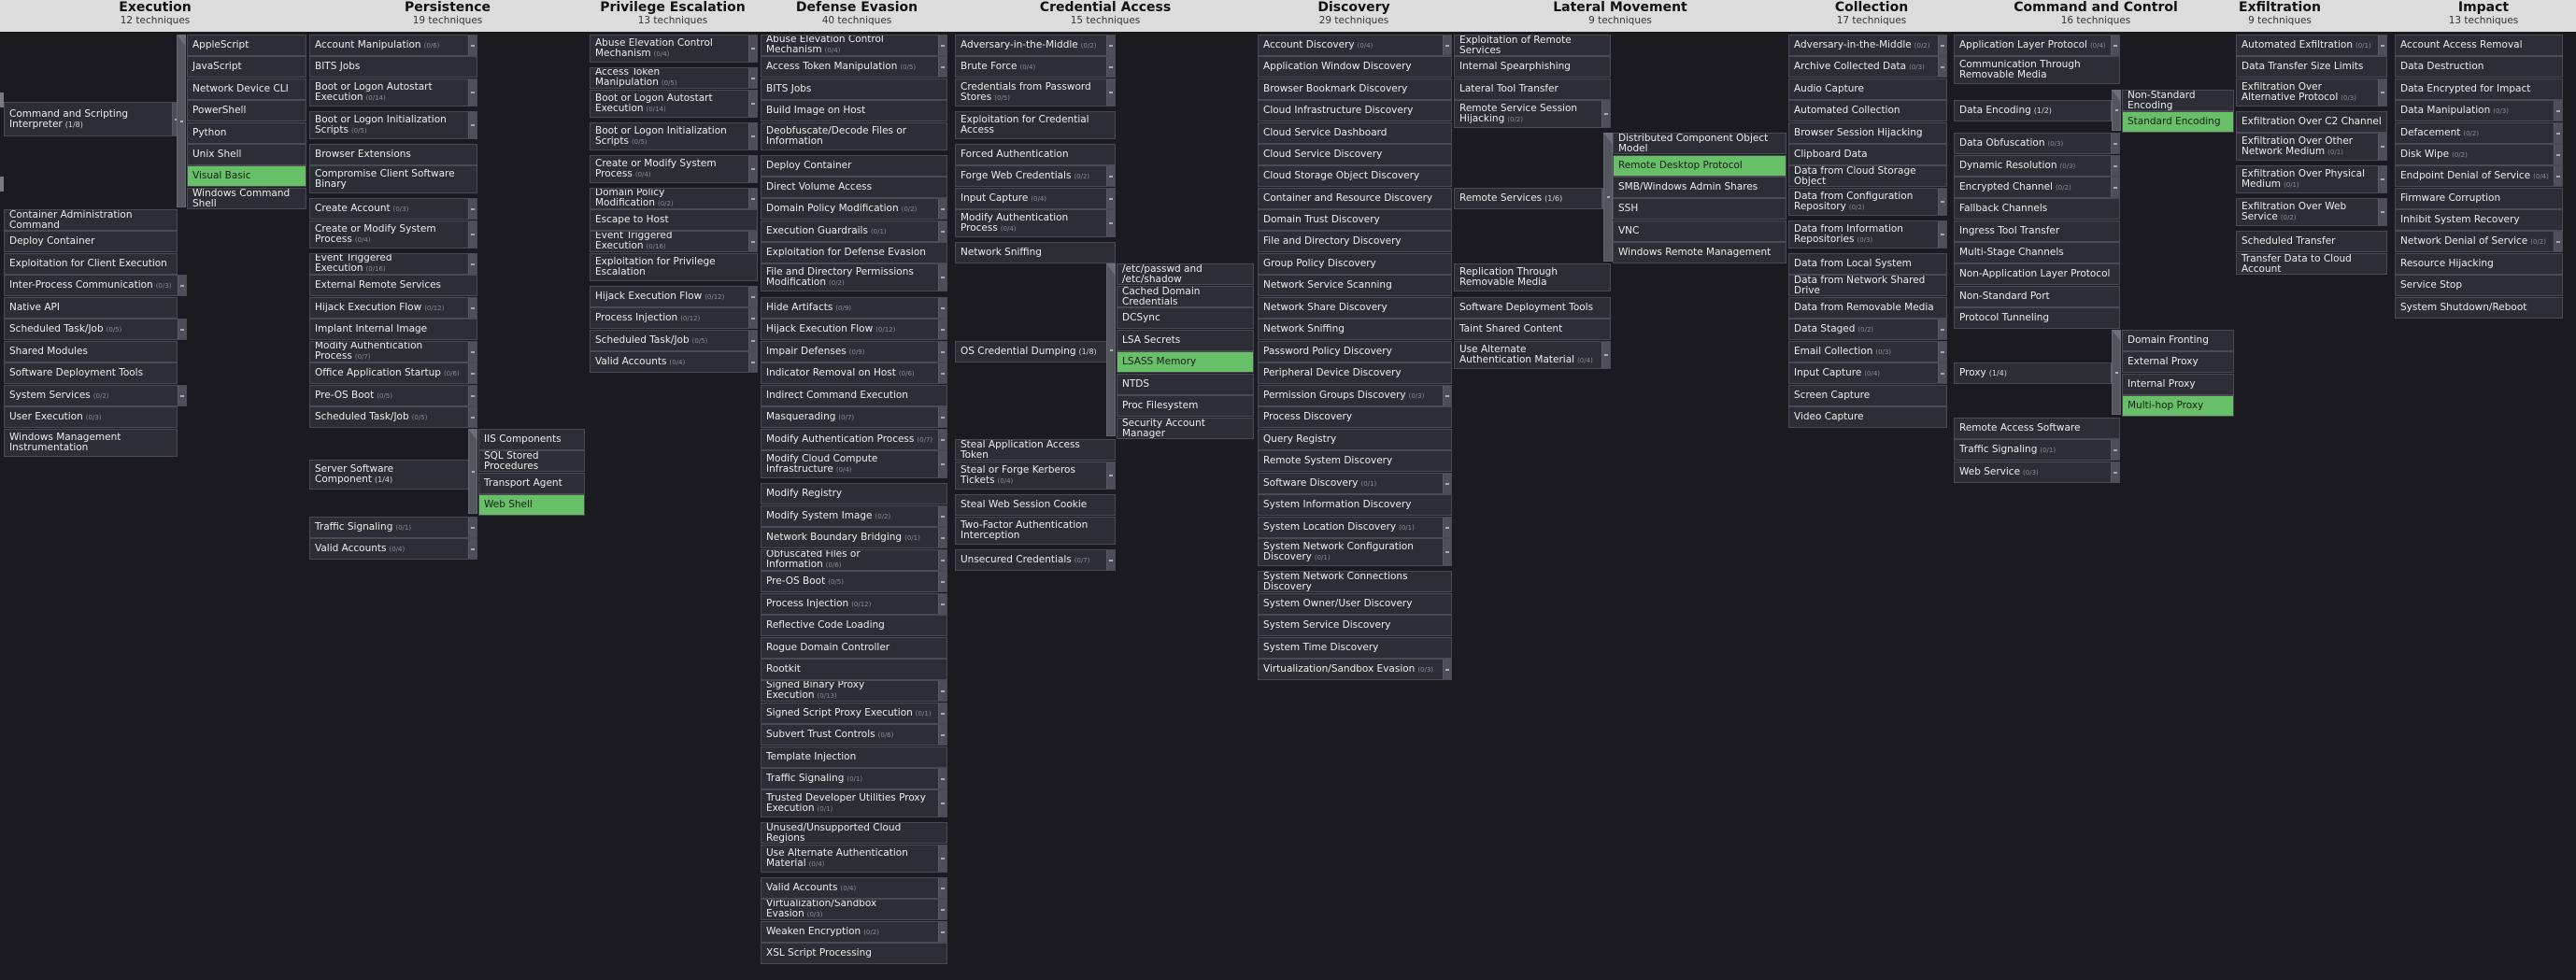 This screenshot has height=980, width=2576. I want to click on technique-network-sniffing: Network Sniffing, so click(1036, 253).